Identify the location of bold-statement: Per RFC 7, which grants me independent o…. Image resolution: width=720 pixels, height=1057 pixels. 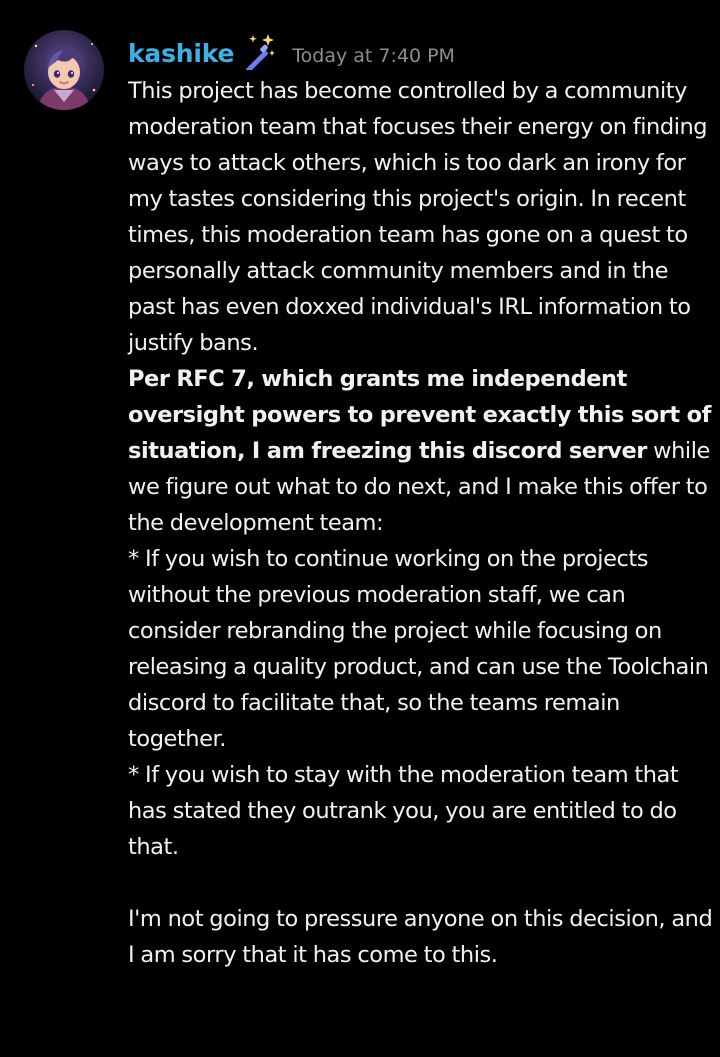
(423, 415).